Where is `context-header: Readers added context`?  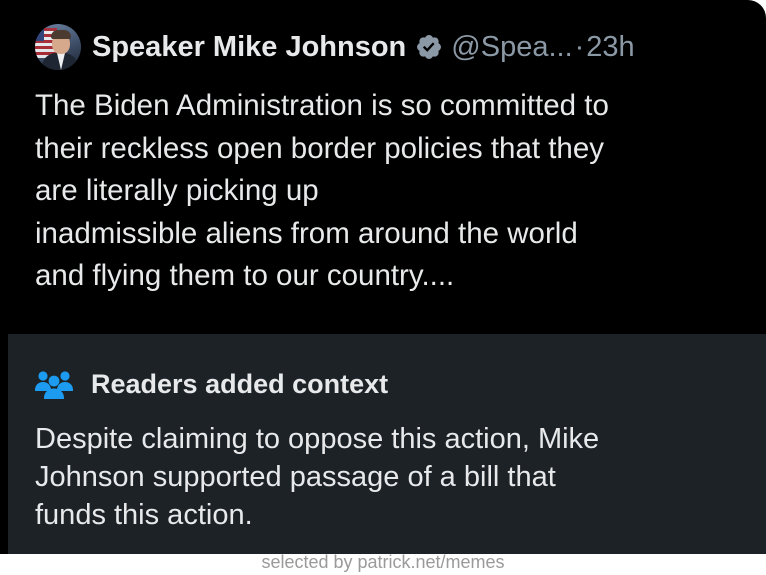
context-header: Readers added context is located at coordinates (211, 384).